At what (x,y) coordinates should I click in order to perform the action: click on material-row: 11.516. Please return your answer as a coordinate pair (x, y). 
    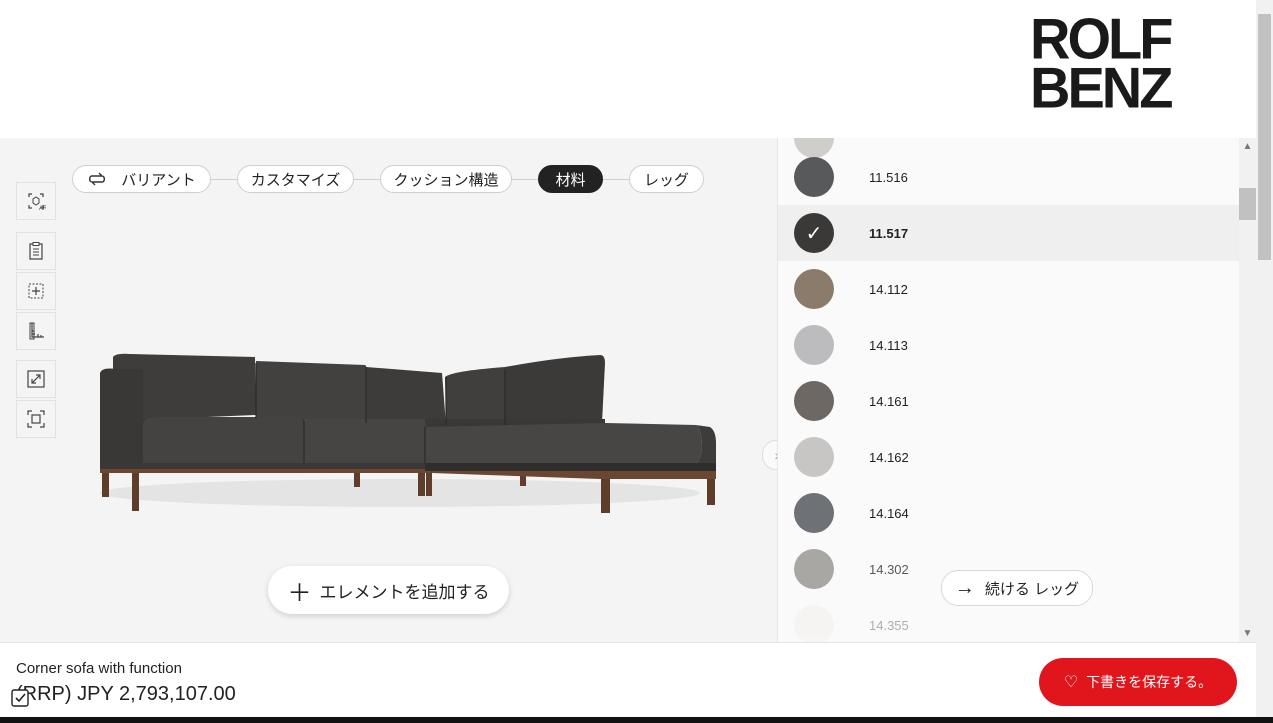
    Looking at the image, I should click on (1009, 177).